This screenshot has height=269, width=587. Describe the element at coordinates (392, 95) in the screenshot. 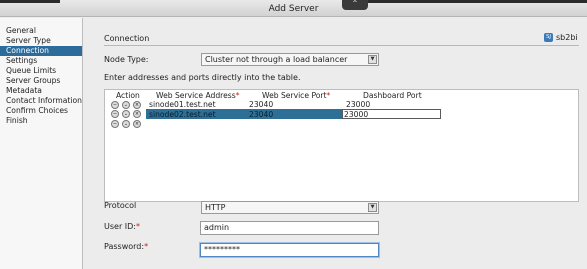

I see `column-header-dashboard: Dashboard Port` at that location.